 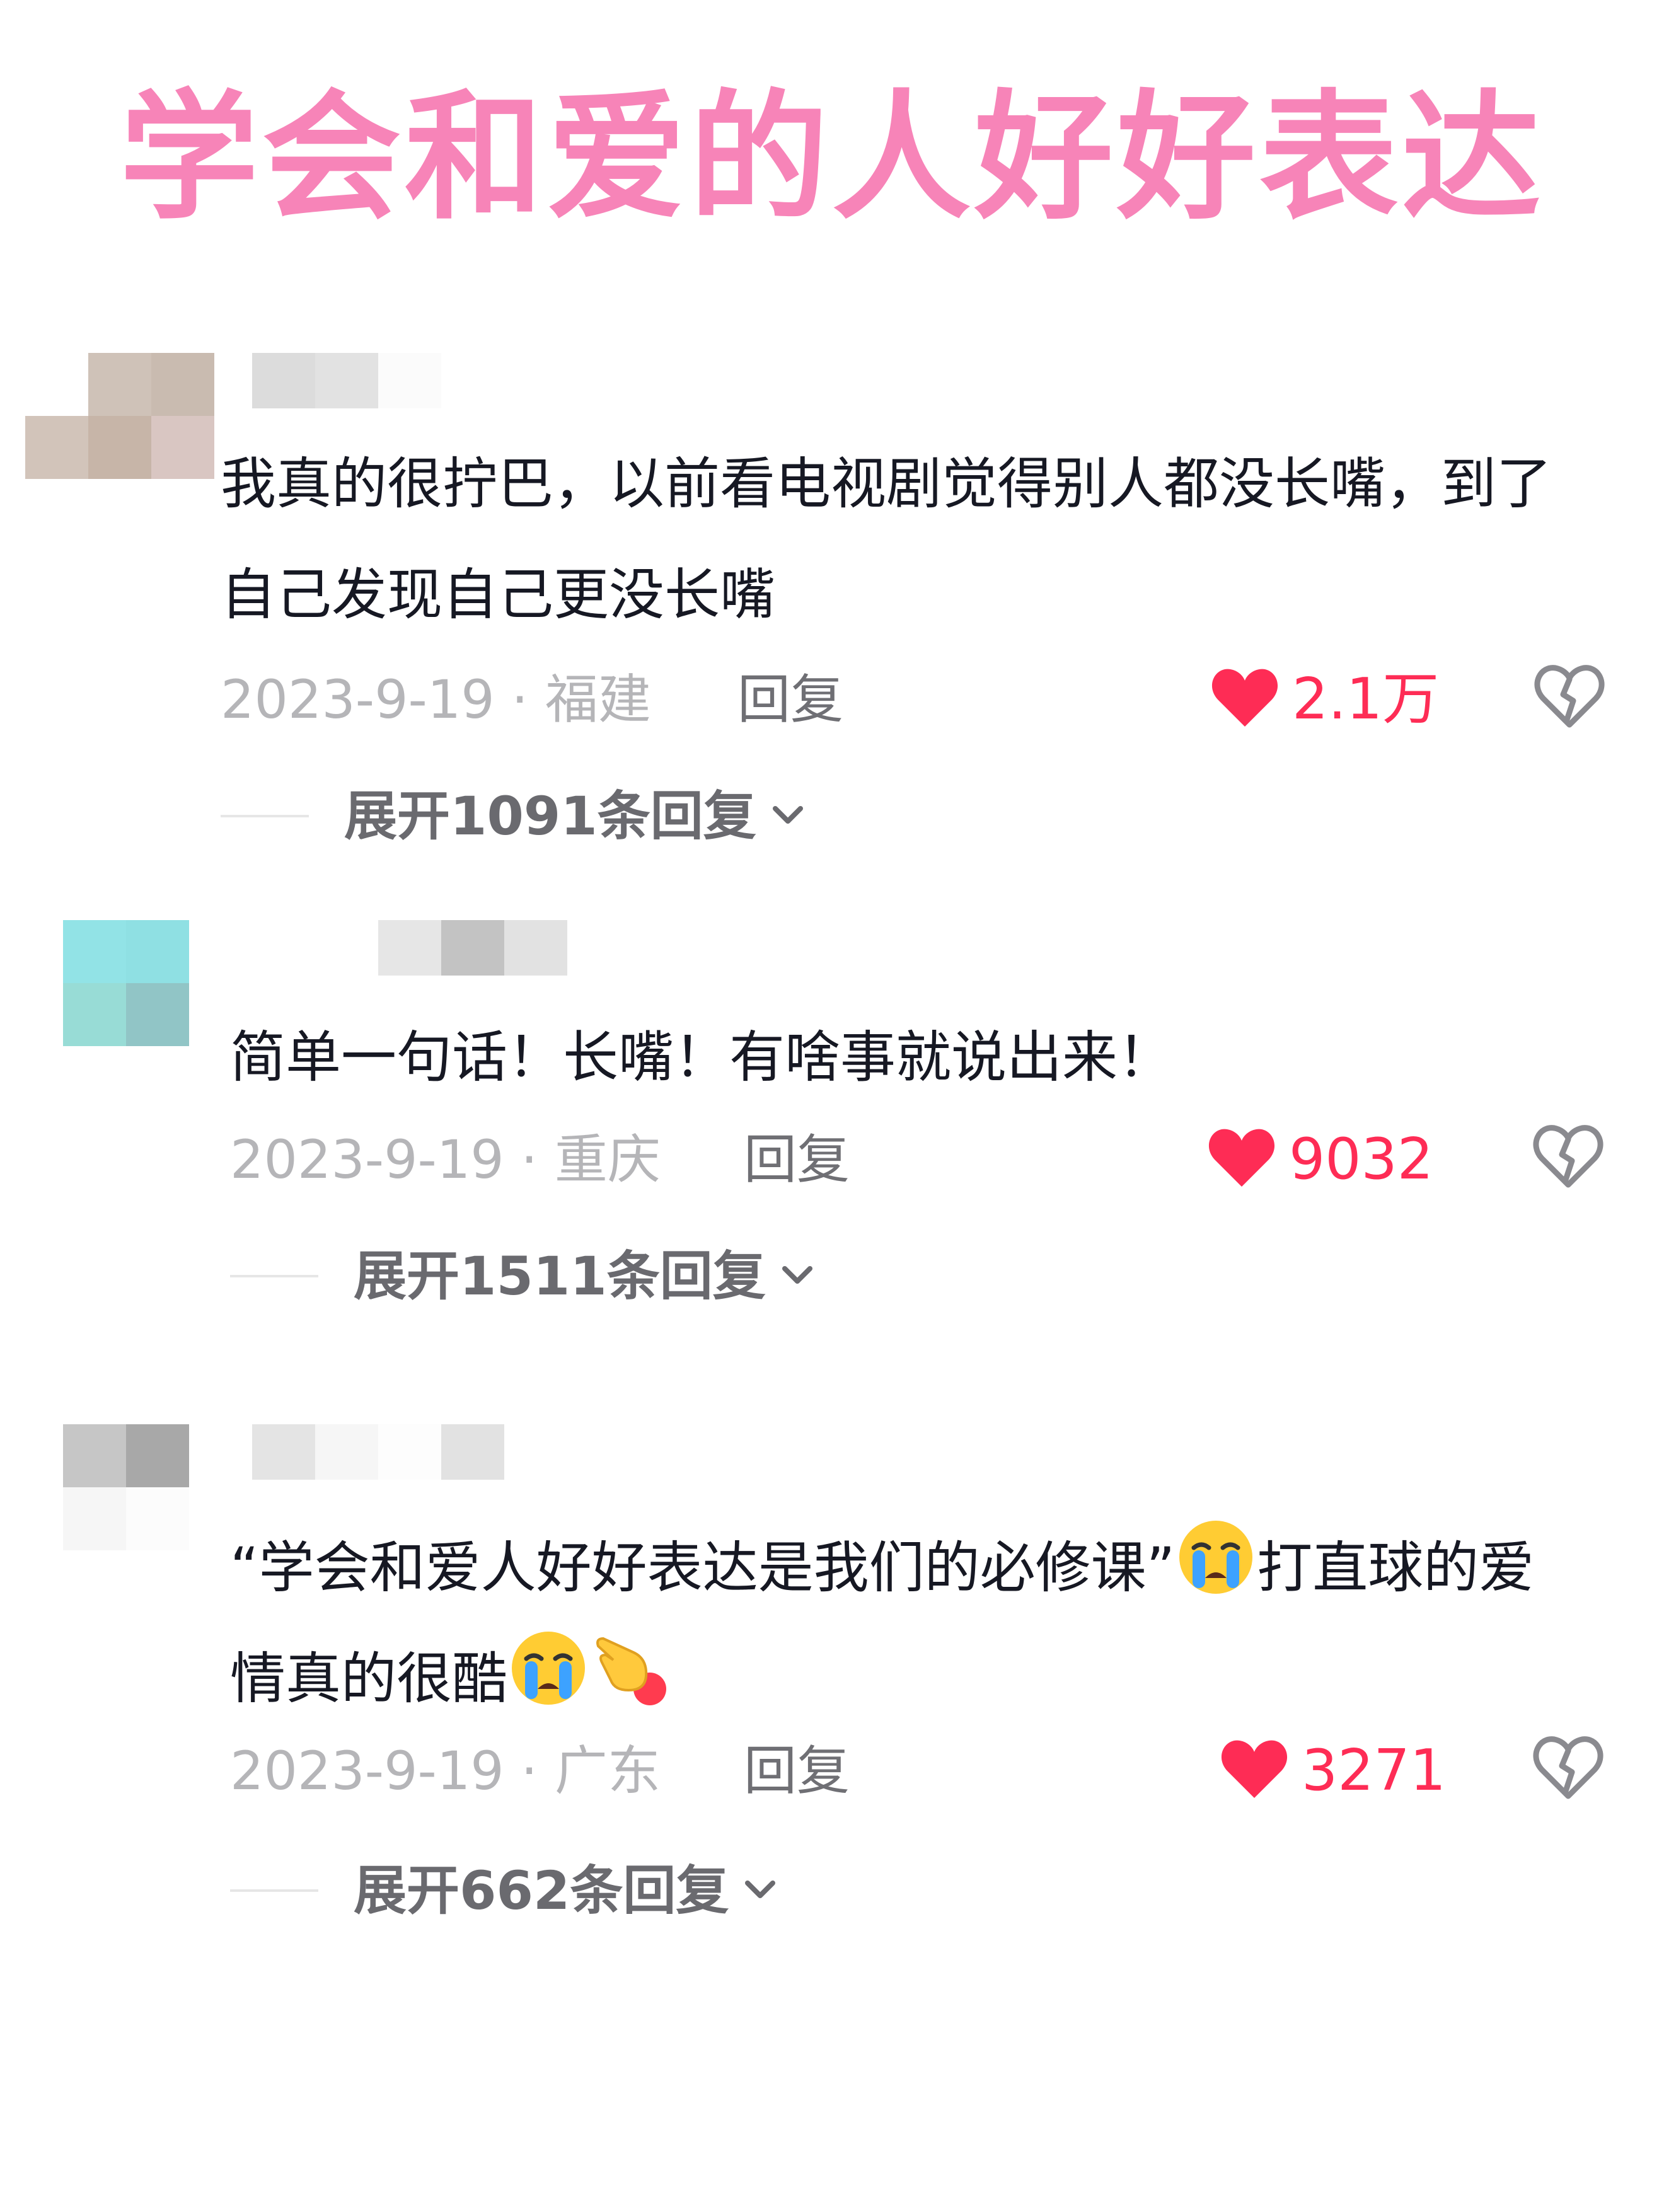 What do you see at coordinates (598, 699) in the screenshot?
I see `comment-location: 福建` at bounding box center [598, 699].